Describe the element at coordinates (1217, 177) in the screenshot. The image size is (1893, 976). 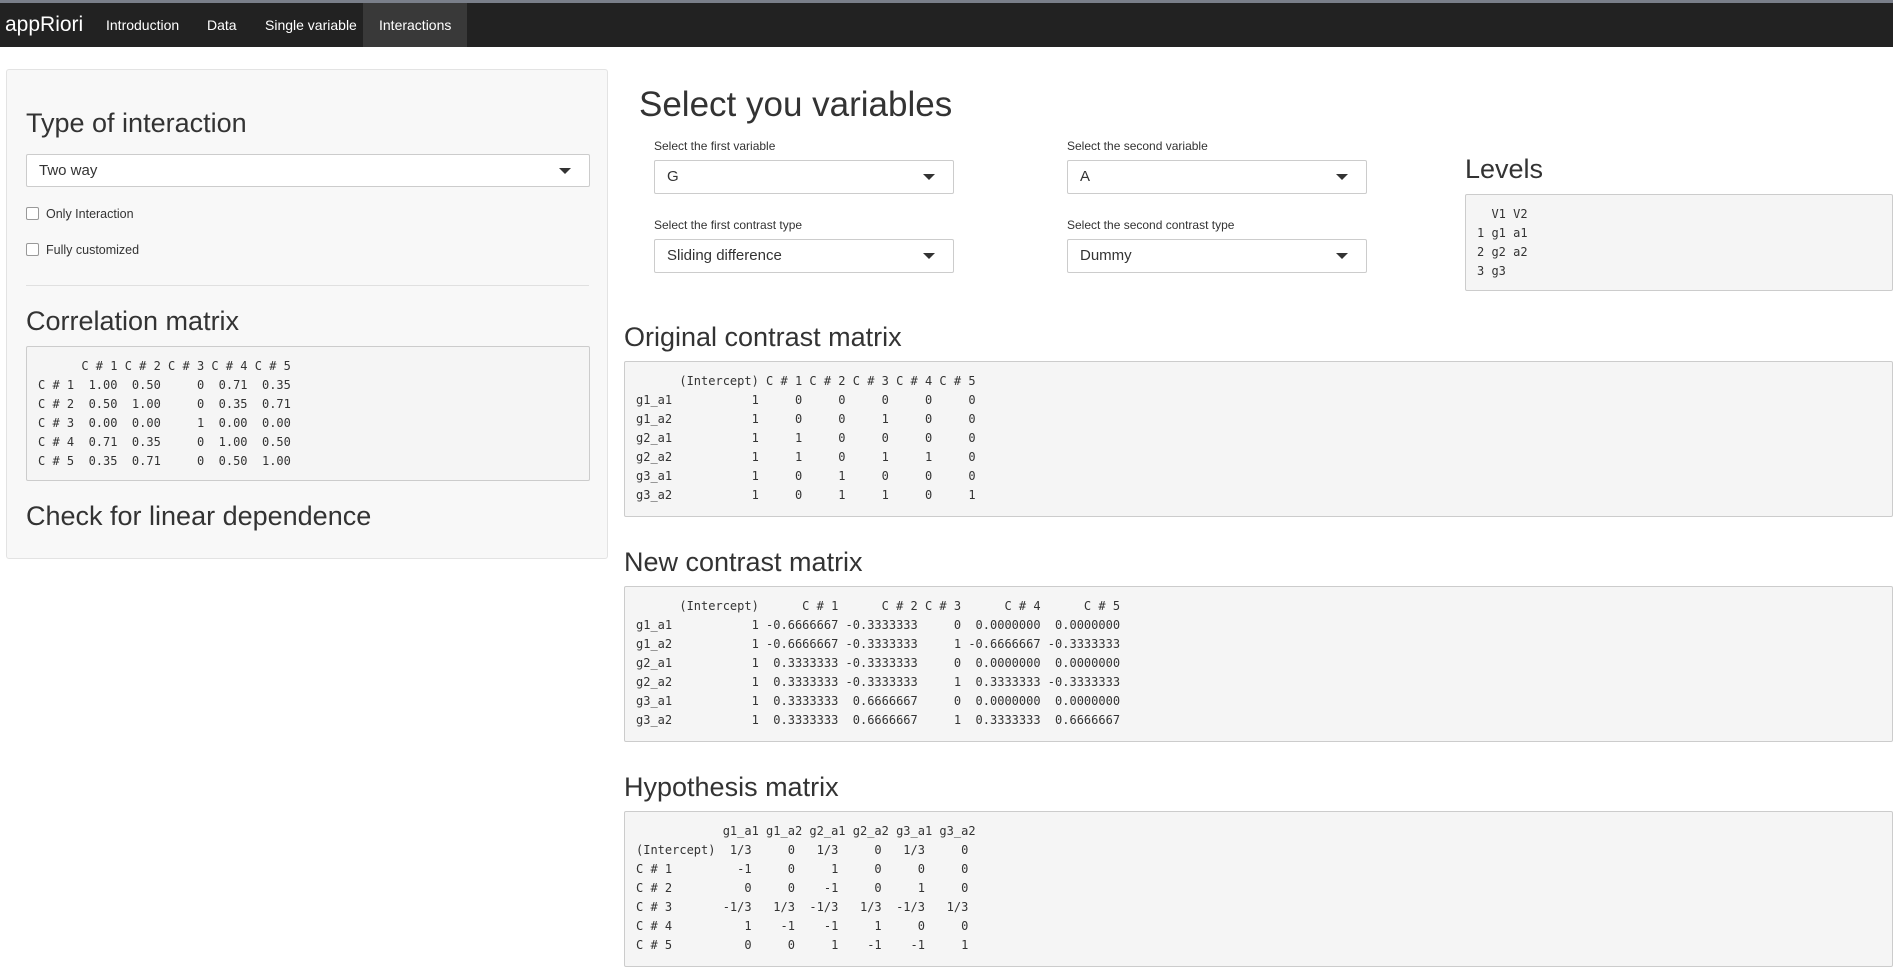
I see `second-variable-select: A` at that location.